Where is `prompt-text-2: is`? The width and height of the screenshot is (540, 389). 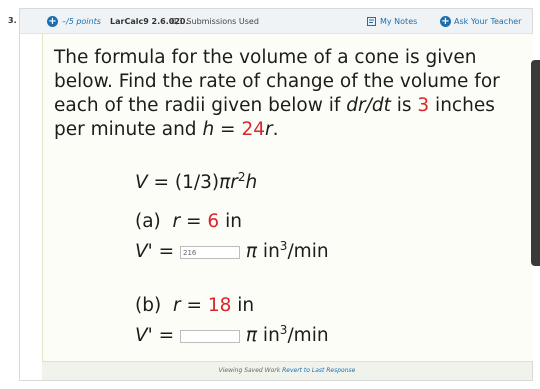 prompt-text-2: is is located at coordinates (404, 105).